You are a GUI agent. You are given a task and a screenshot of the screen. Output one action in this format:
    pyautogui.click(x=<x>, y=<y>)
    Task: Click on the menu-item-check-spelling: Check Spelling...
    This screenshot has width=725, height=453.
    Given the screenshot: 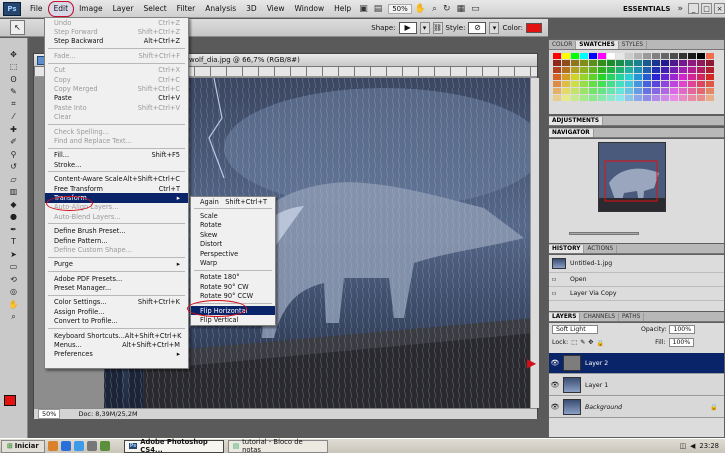 What is the action you would take?
    pyautogui.click(x=116, y=131)
    